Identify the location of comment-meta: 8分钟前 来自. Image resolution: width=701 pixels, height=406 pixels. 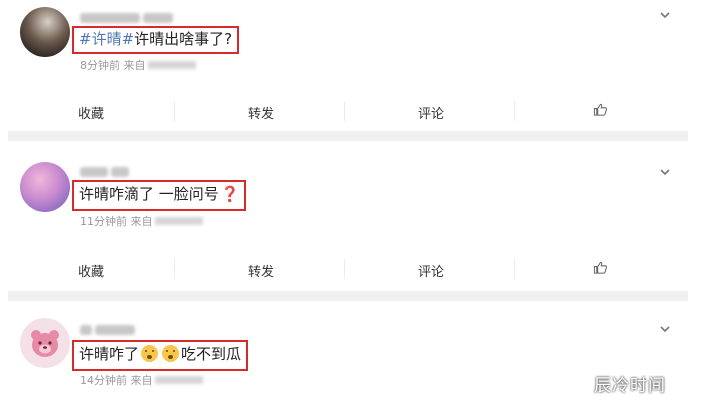
(138, 65).